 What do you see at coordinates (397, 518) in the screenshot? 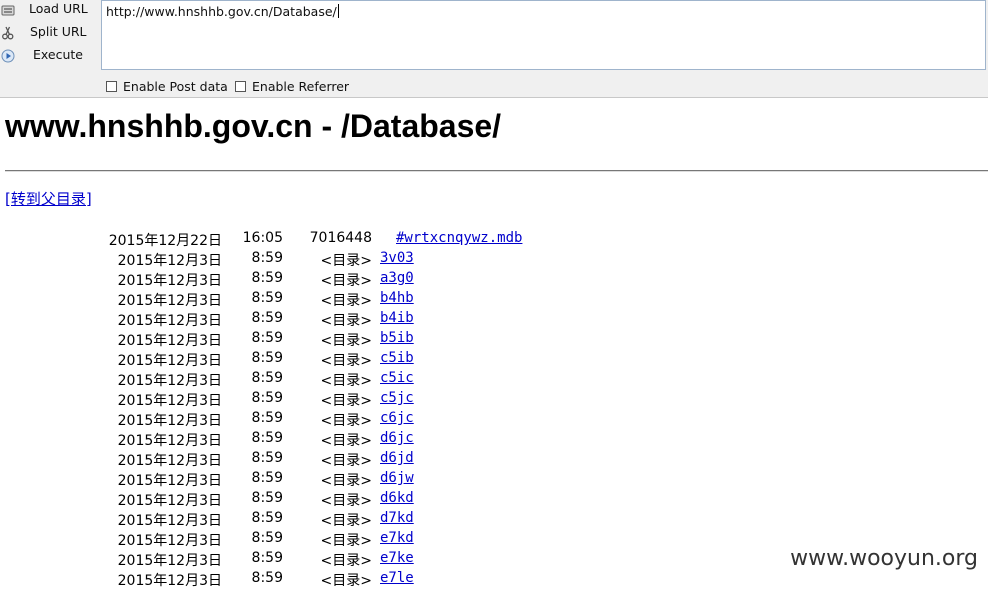
I see `listing-name-link: d7kd` at bounding box center [397, 518].